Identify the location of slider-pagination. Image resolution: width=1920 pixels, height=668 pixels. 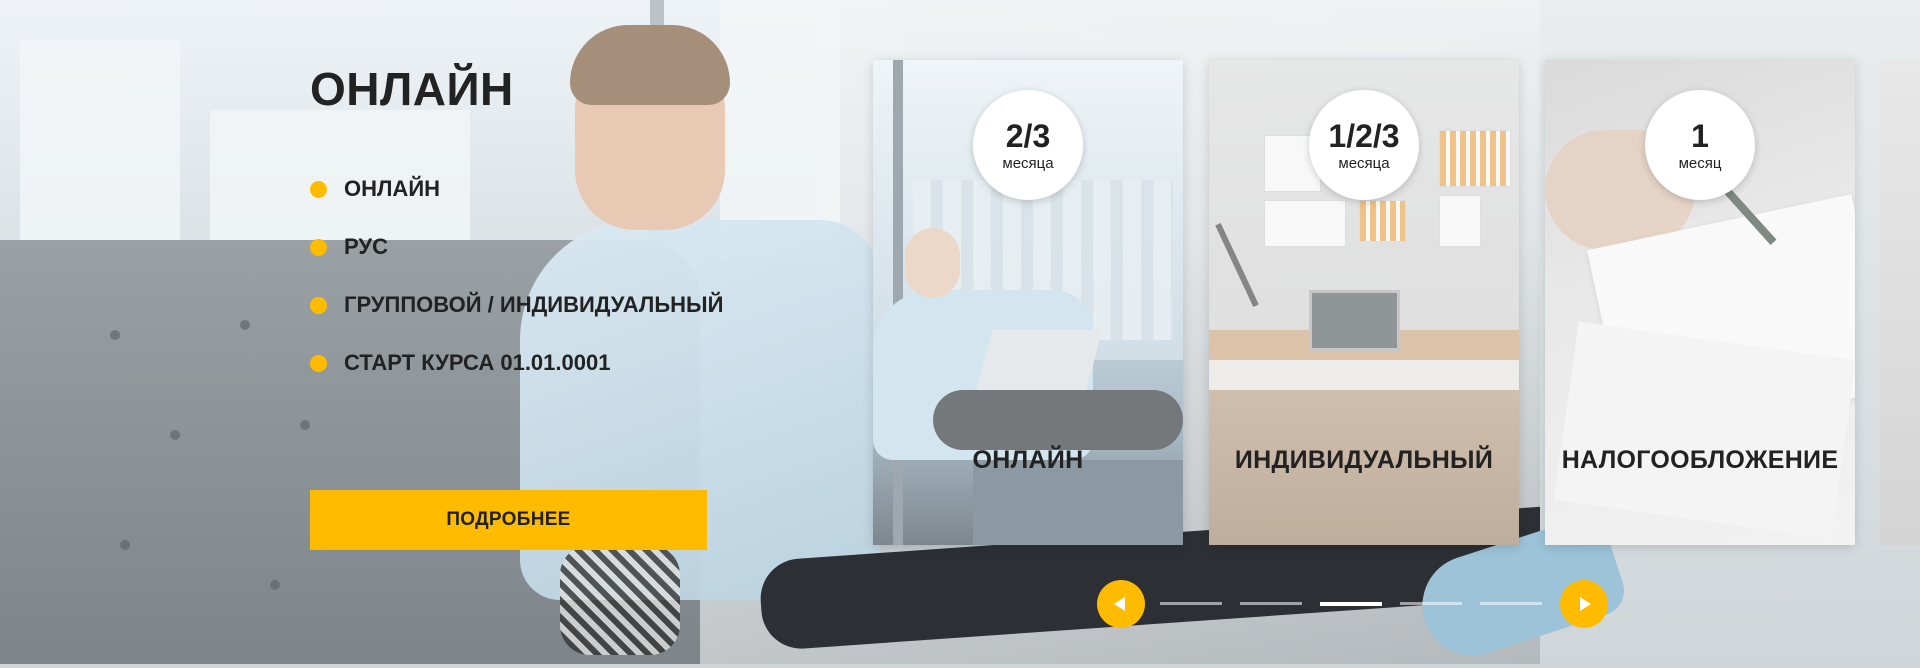
(1351, 604).